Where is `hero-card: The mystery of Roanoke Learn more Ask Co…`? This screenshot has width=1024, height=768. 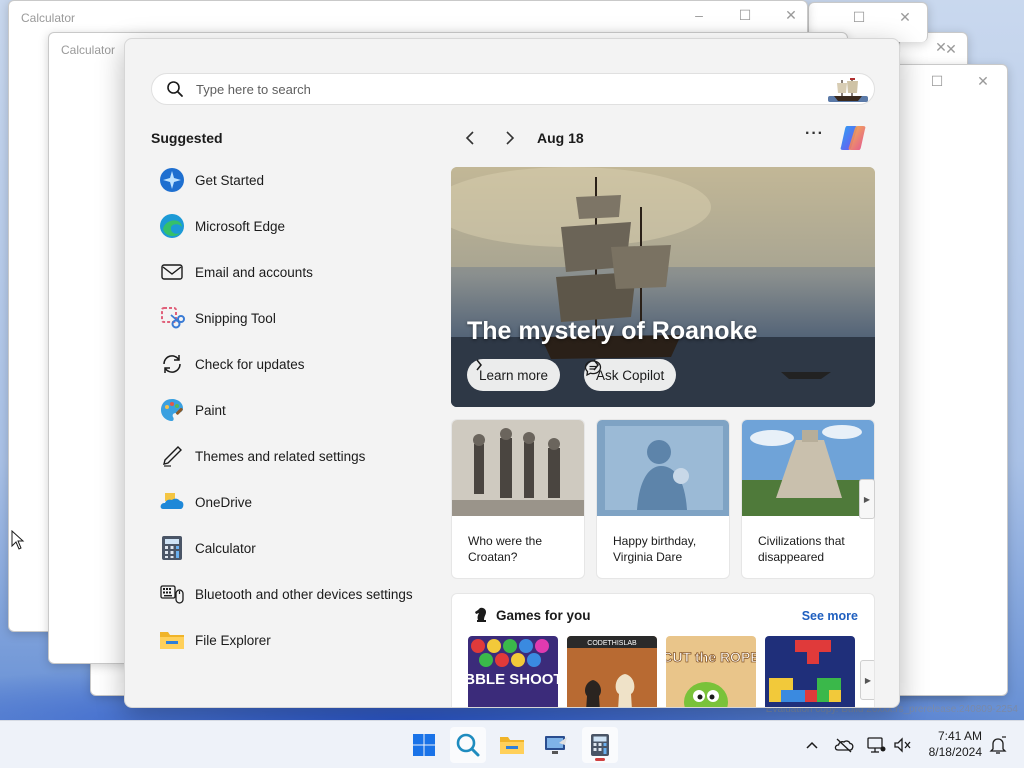
hero-card: The mystery of Roanoke Learn more Ask Co… is located at coordinates (663, 287).